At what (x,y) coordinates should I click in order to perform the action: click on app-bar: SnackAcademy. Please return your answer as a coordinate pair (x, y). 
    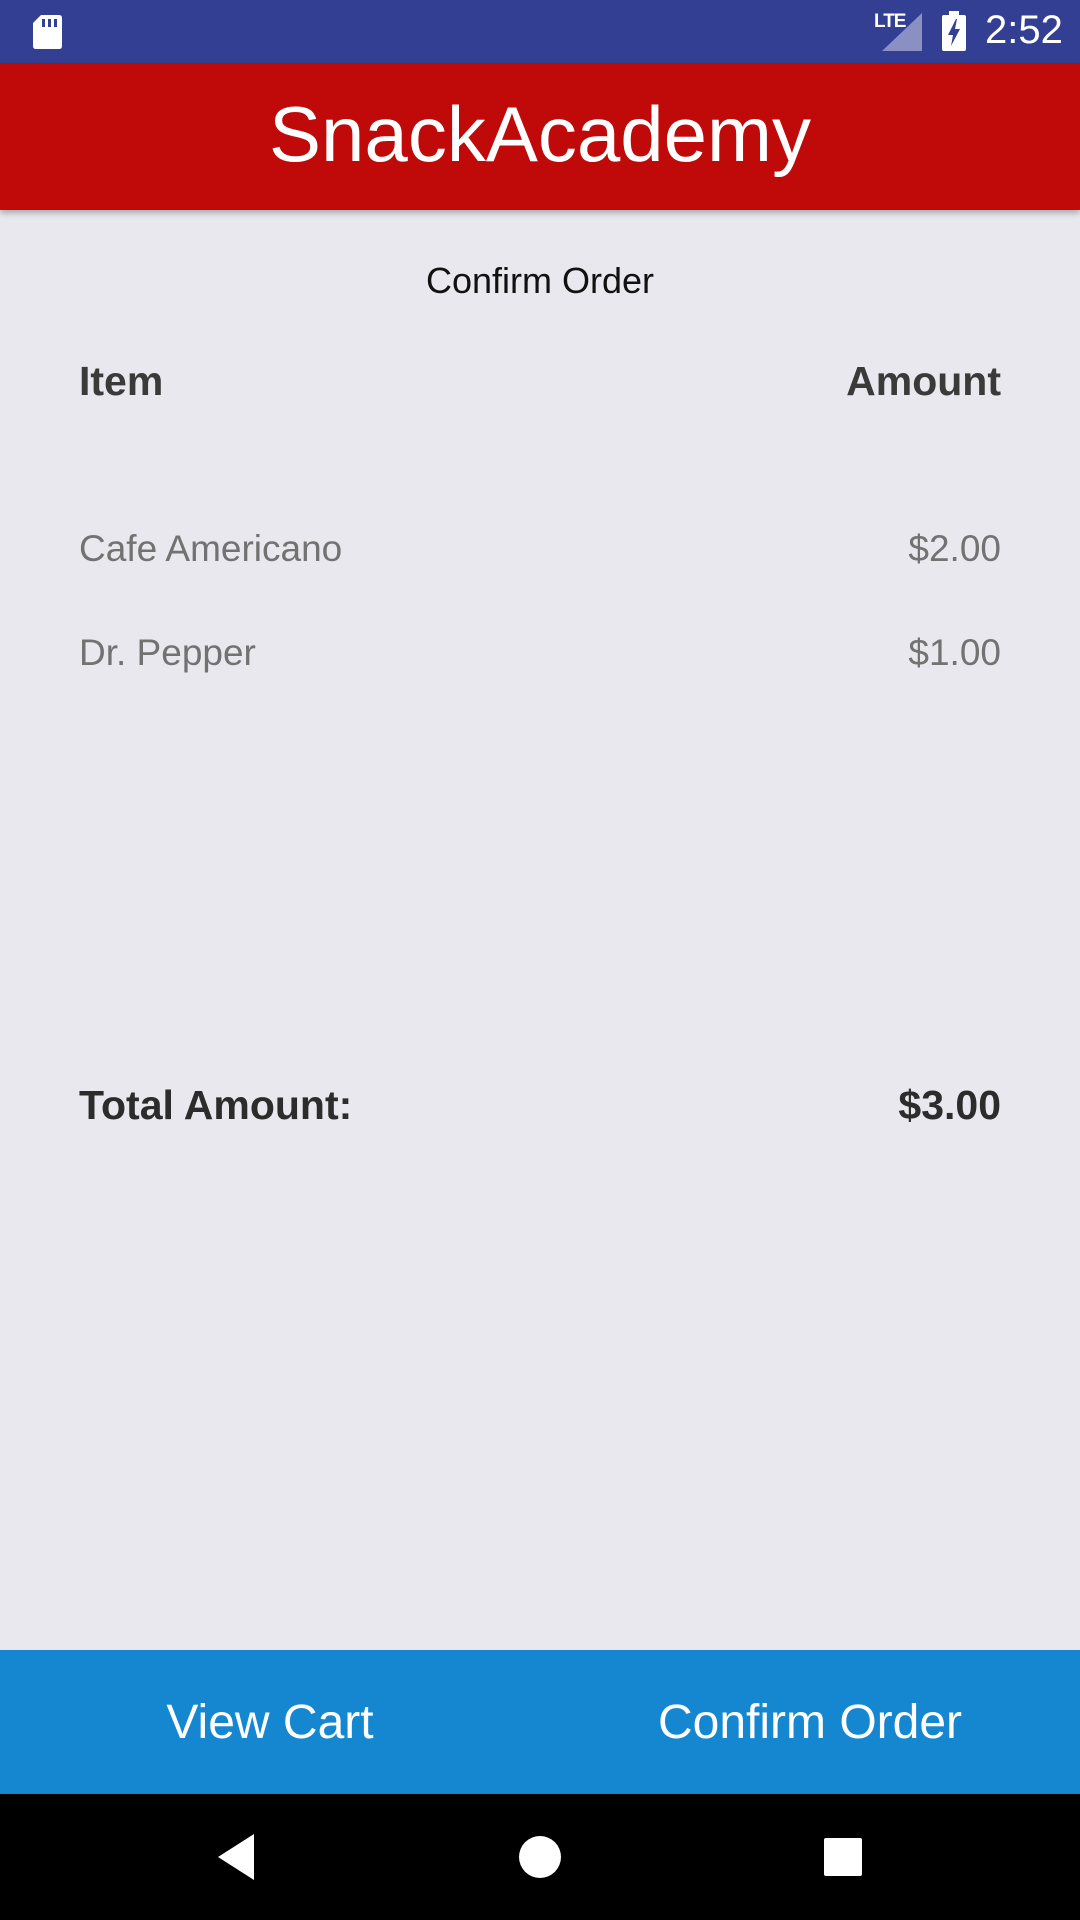
    Looking at the image, I should click on (540, 136).